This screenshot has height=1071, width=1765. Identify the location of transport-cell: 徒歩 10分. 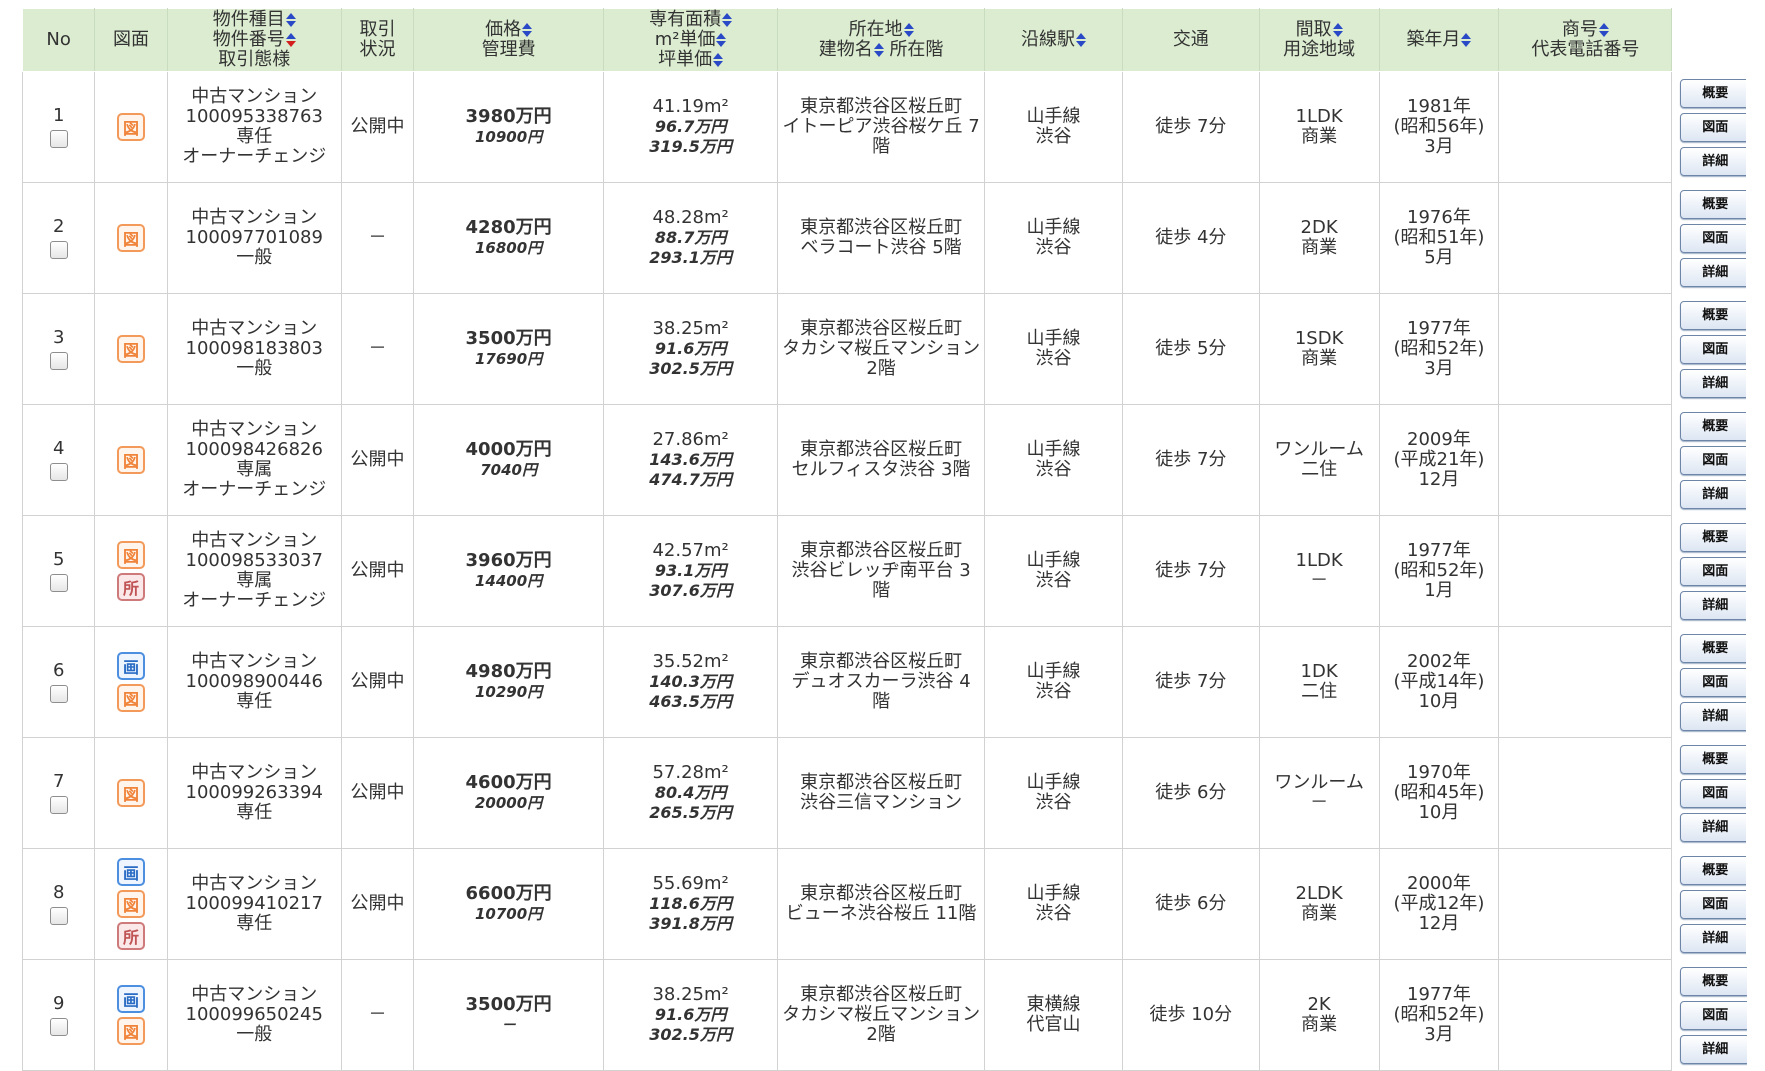
(1190, 1015).